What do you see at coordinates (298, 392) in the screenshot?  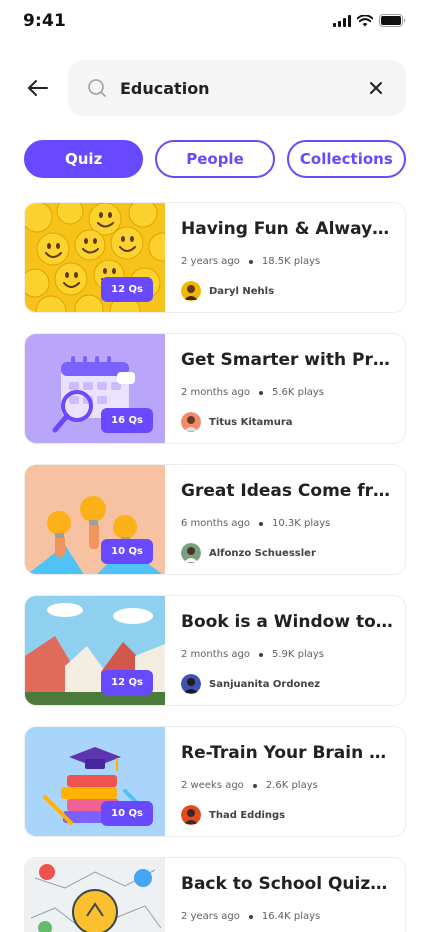 I see `quiz-plays: 5.6K plays` at bounding box center [298, 392].